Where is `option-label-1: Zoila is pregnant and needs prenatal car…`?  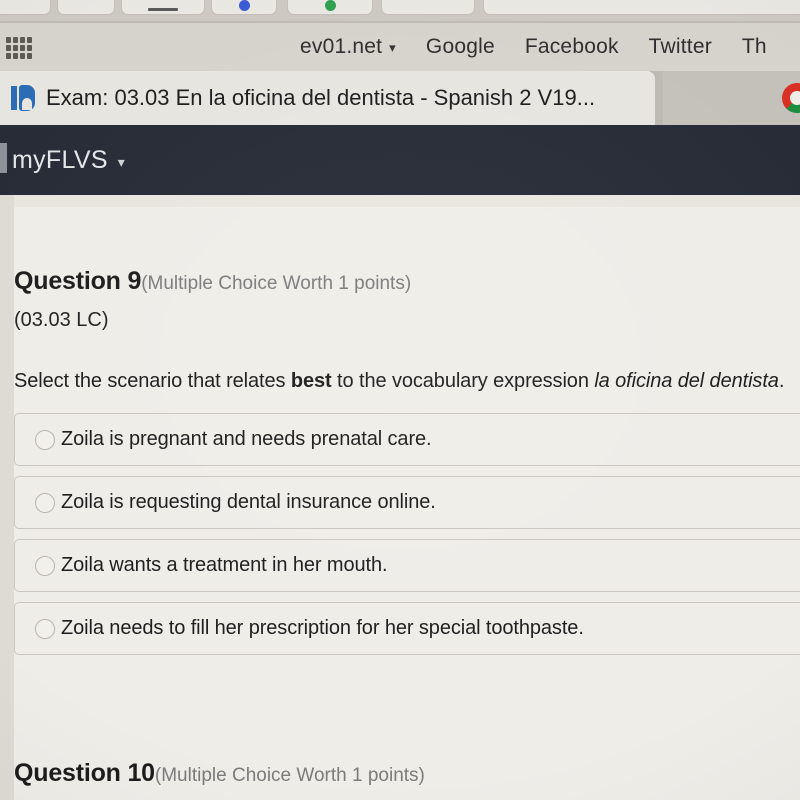 option-label-1: Zoila is pregnant and needs prenatal car… is located at coordinates (246, 439).